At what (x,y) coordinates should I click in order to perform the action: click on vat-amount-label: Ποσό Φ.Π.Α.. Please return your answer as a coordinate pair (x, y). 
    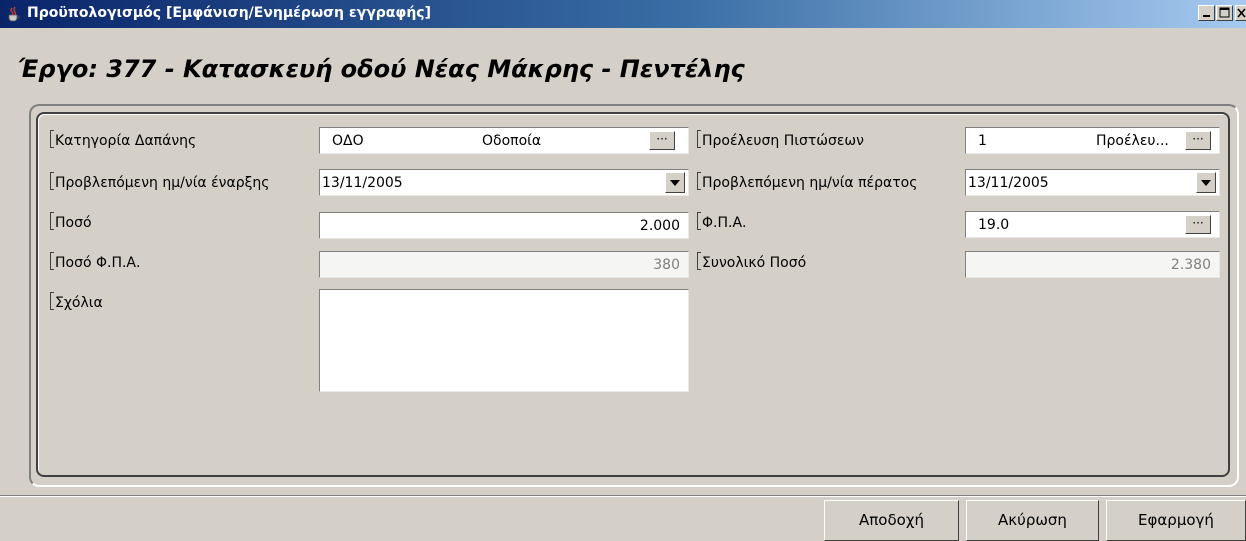
    Looking at the image, I should click on (95, 261).